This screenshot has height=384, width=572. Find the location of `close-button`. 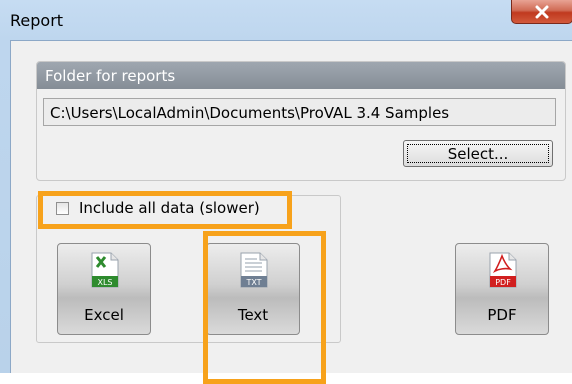

close-button is located at coordinates (541, 12).